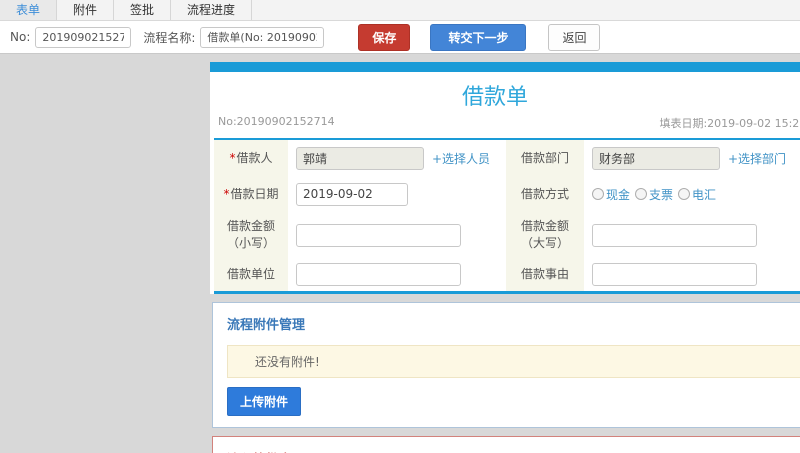  I want to click on loan-unit-field-cell, so click(397, 274).